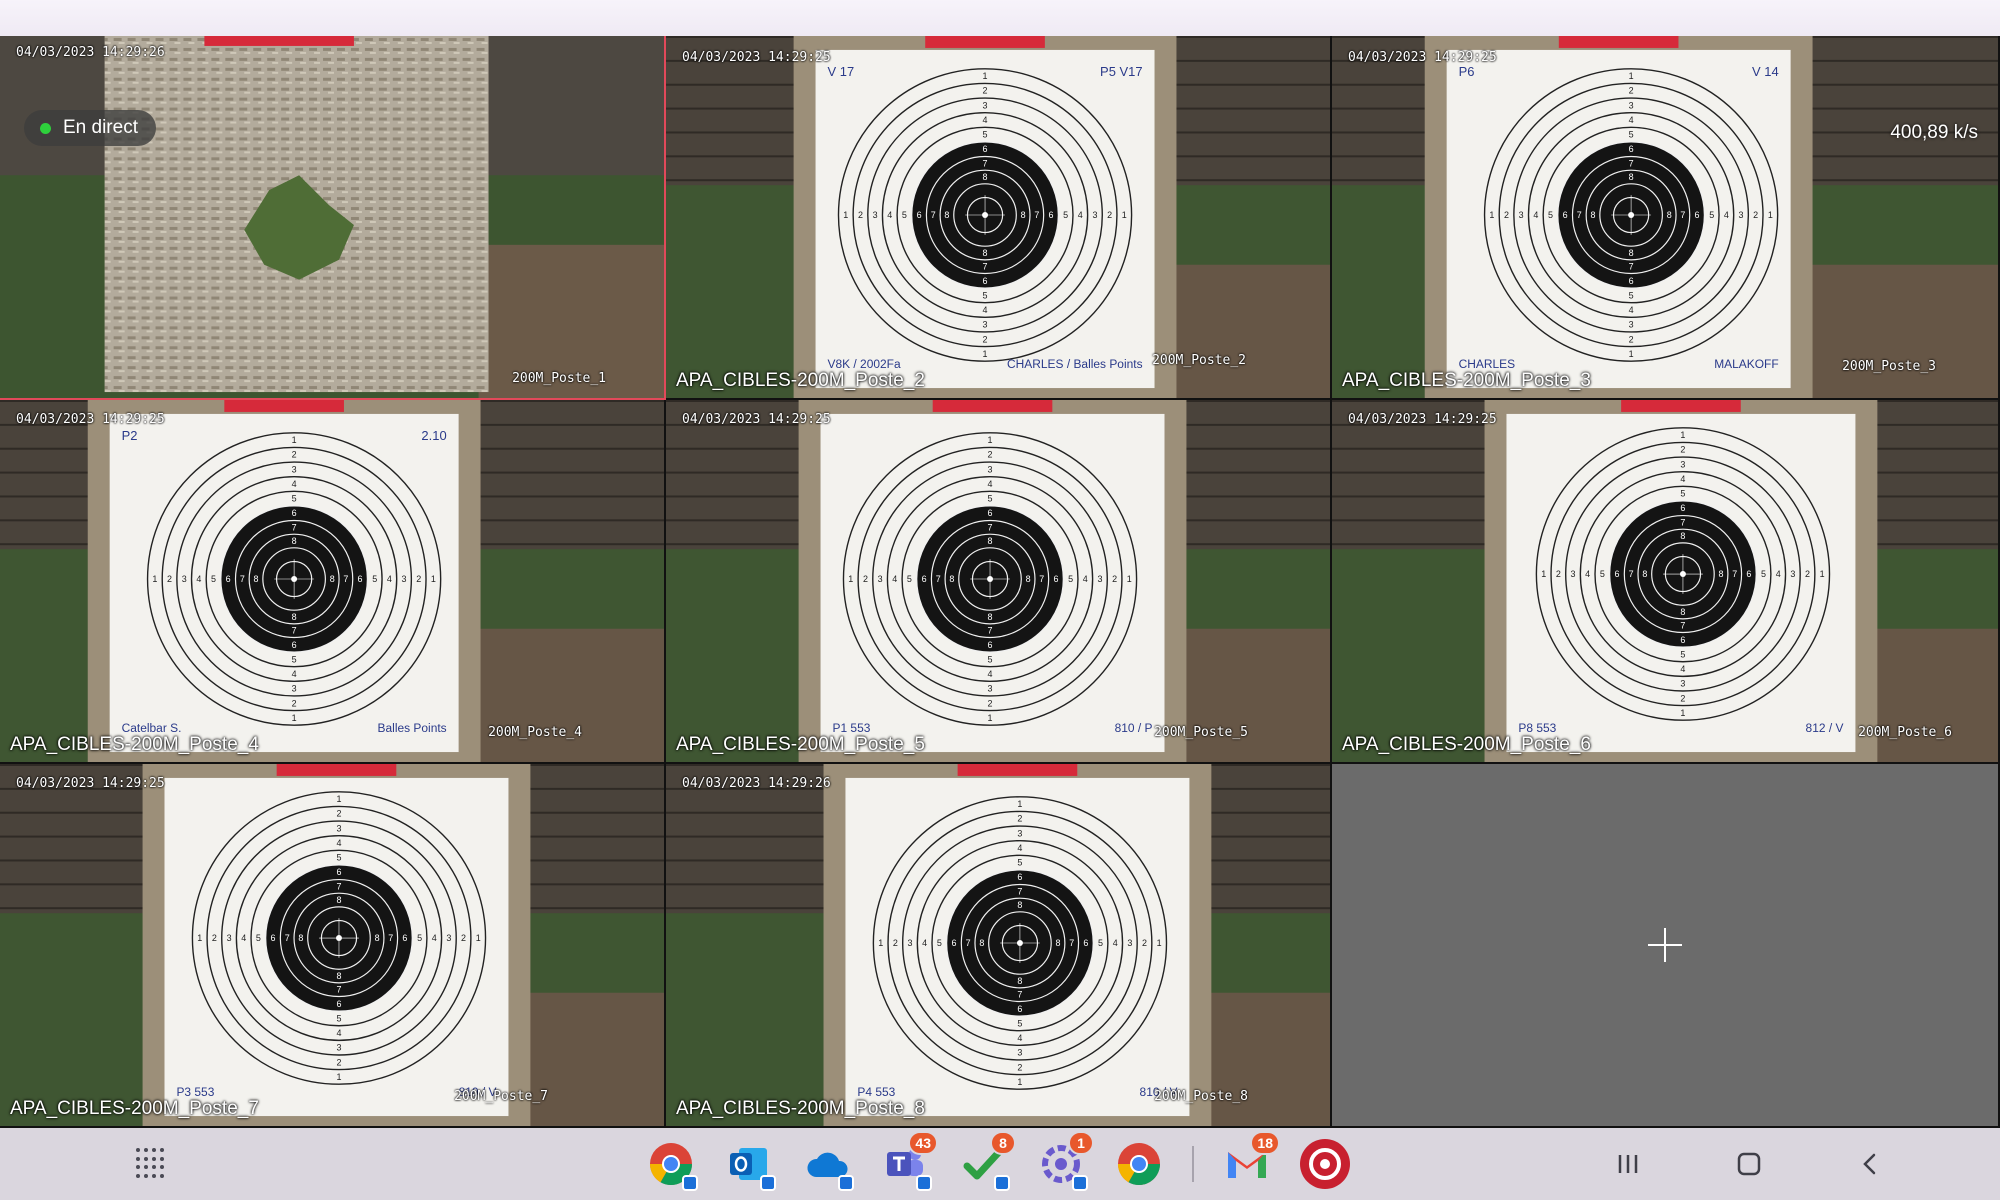  I want to click on gmail-icon: 18, so click(1251, 1160).